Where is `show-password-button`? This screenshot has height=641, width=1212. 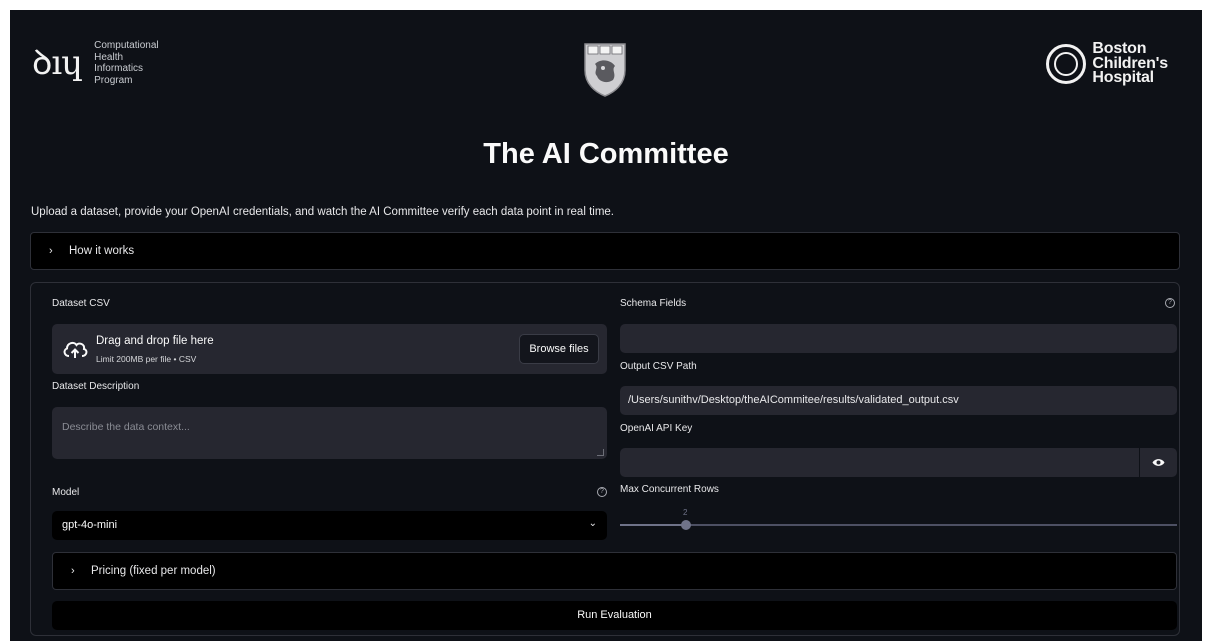
show-password-button is located at coordinates (1158, 462).